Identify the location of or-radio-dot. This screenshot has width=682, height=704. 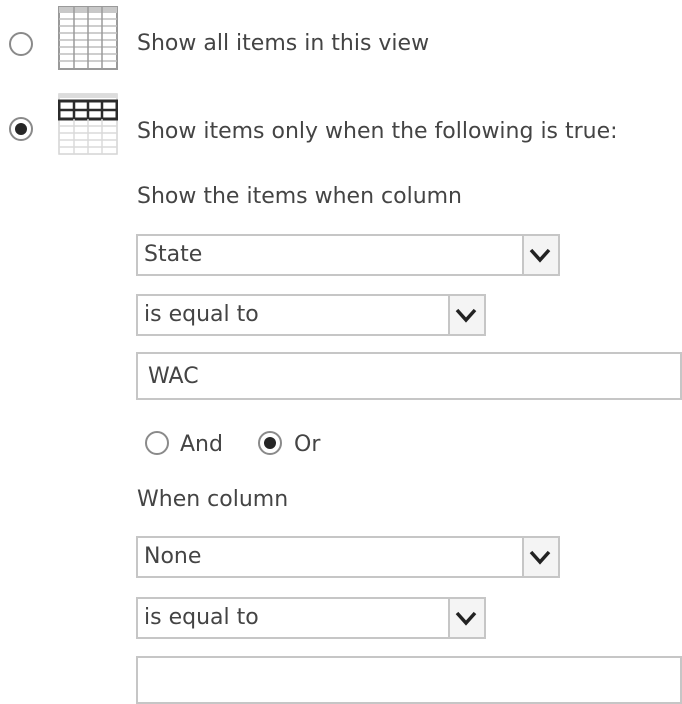
(270, 443).